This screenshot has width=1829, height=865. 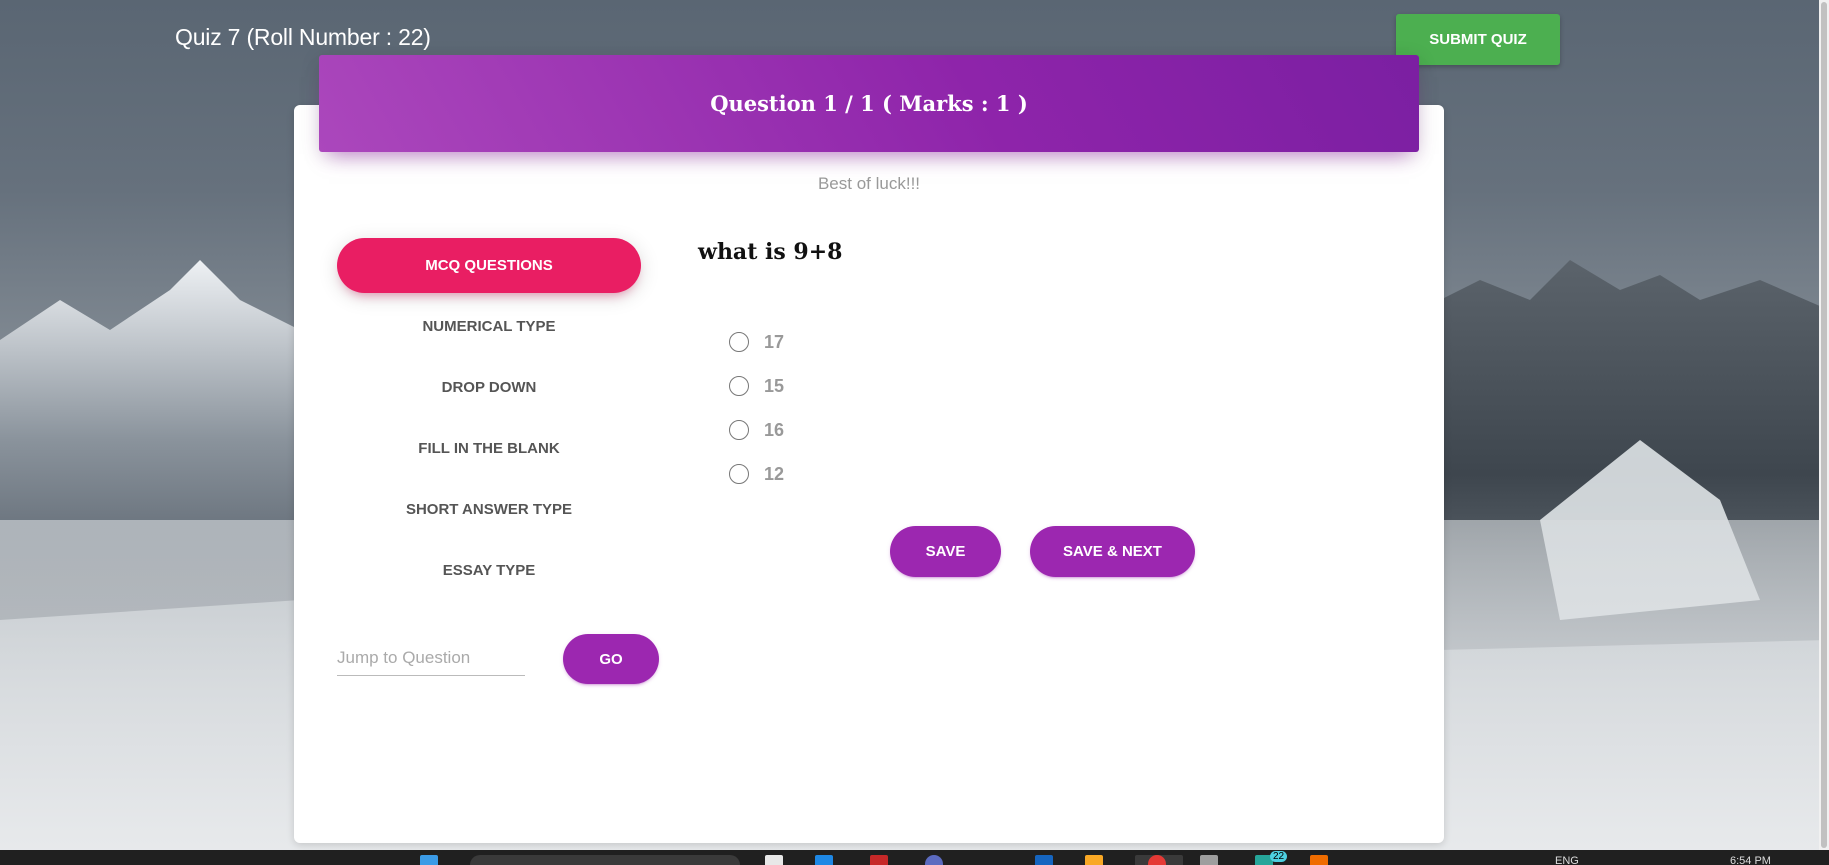 I want to click on question-text: what is 9+8, so click(x=770, y=252).